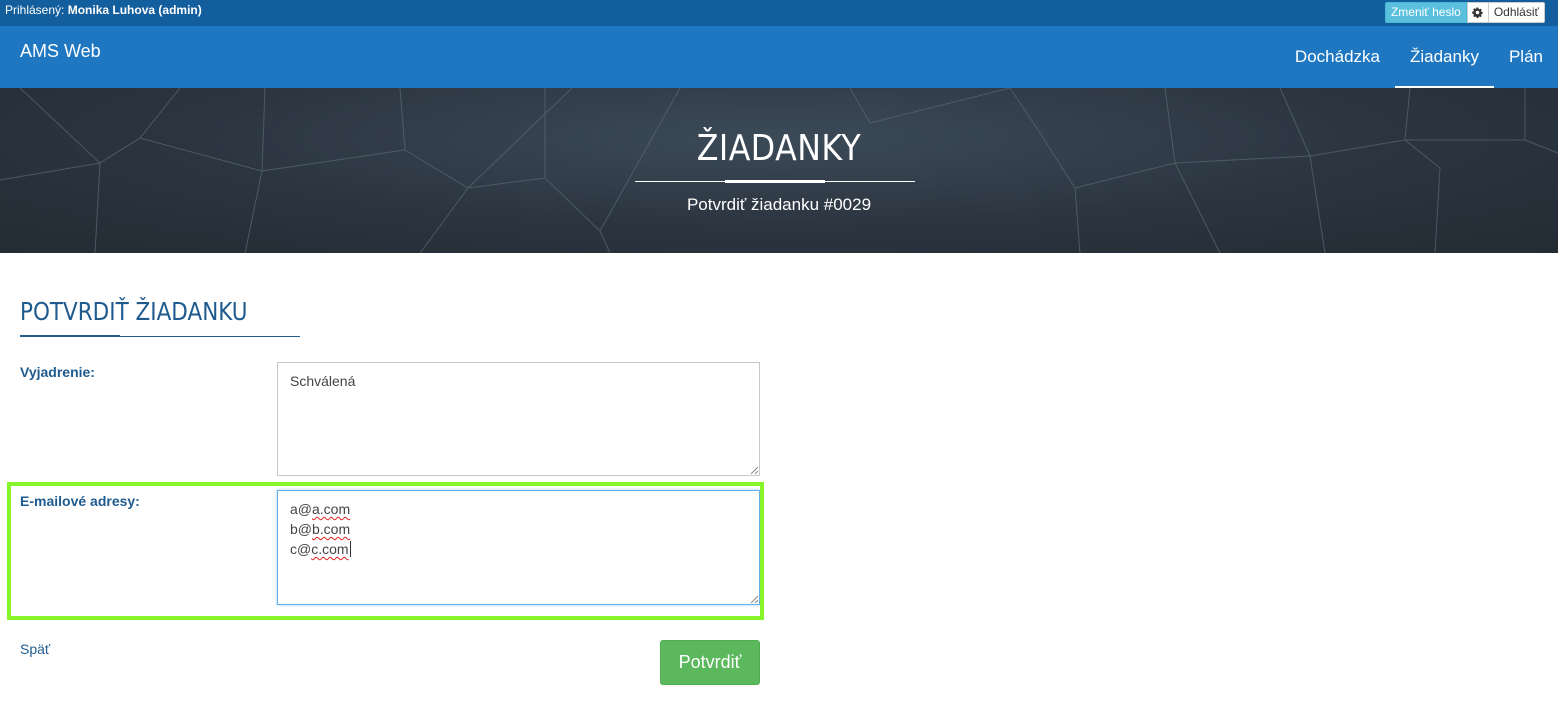  I want to click on form-title: POTVRDIŤ ŽIADANKU, so click(134, 311).